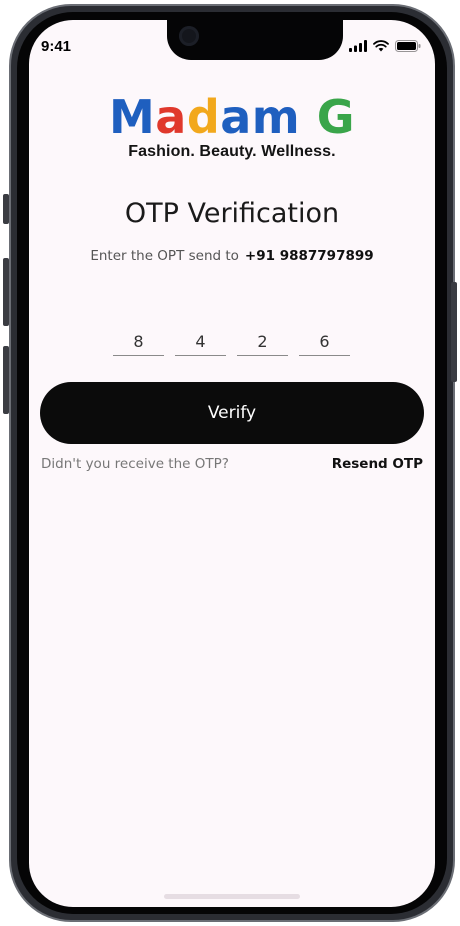 This screenshot has height=926, width=460. Describe the element at coordinates (6, 209) in the screenshot. I see `mute-switch` at that location.